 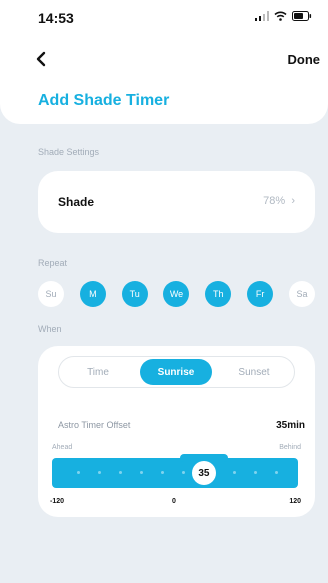 What do you see at coordinates (262, 16) in the screenshot?
I see `signal-icon` at bounding box center [262, 16].